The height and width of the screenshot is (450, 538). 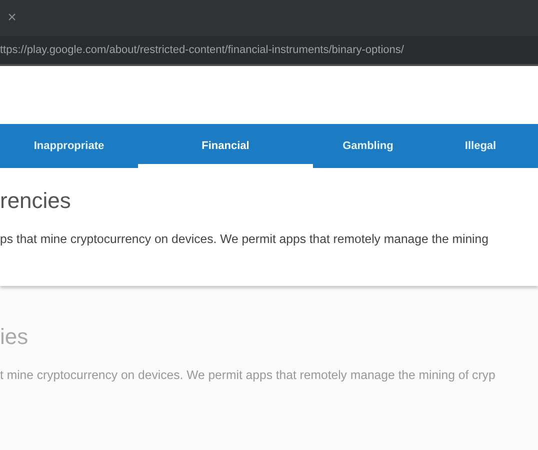 I want to click on close-button: ×, so click(x=12, y=18).